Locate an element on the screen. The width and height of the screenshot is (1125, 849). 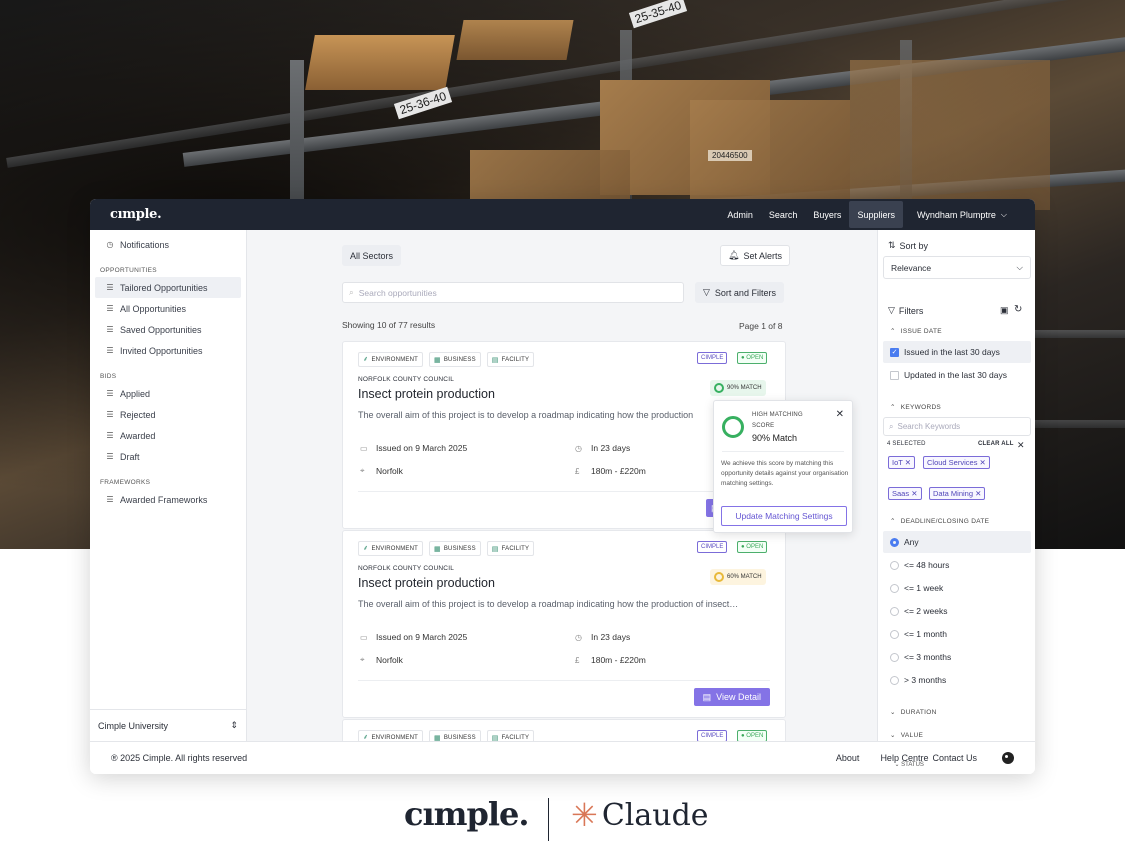
set-alerts-button: 🔔︎ Set Alerts is located at coordinates (755, 255).